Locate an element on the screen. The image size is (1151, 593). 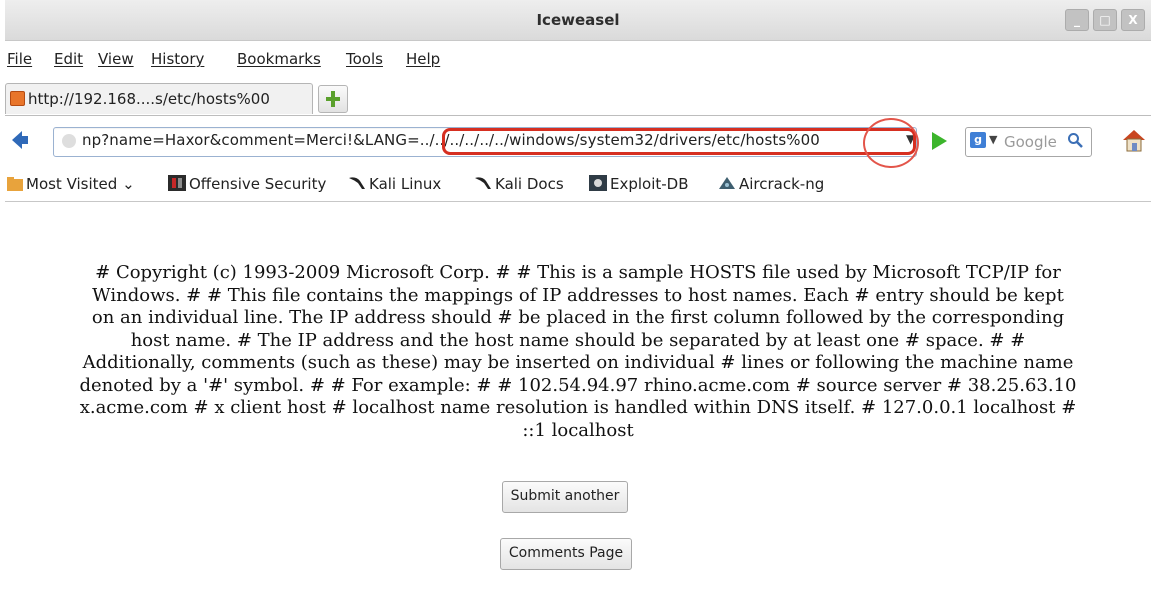
home-icon is located at coordinates (1134, 140).